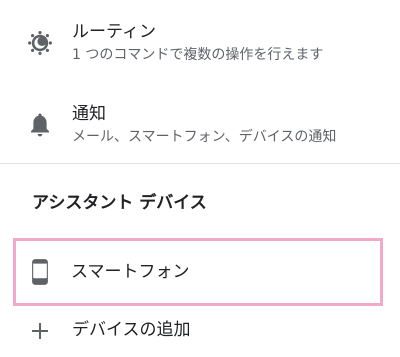 The image size is (400, 357). What do you see at coordinates (40, 272) in the screenshot?
I see `smartphone-icon` at bounding box center [40, 272].